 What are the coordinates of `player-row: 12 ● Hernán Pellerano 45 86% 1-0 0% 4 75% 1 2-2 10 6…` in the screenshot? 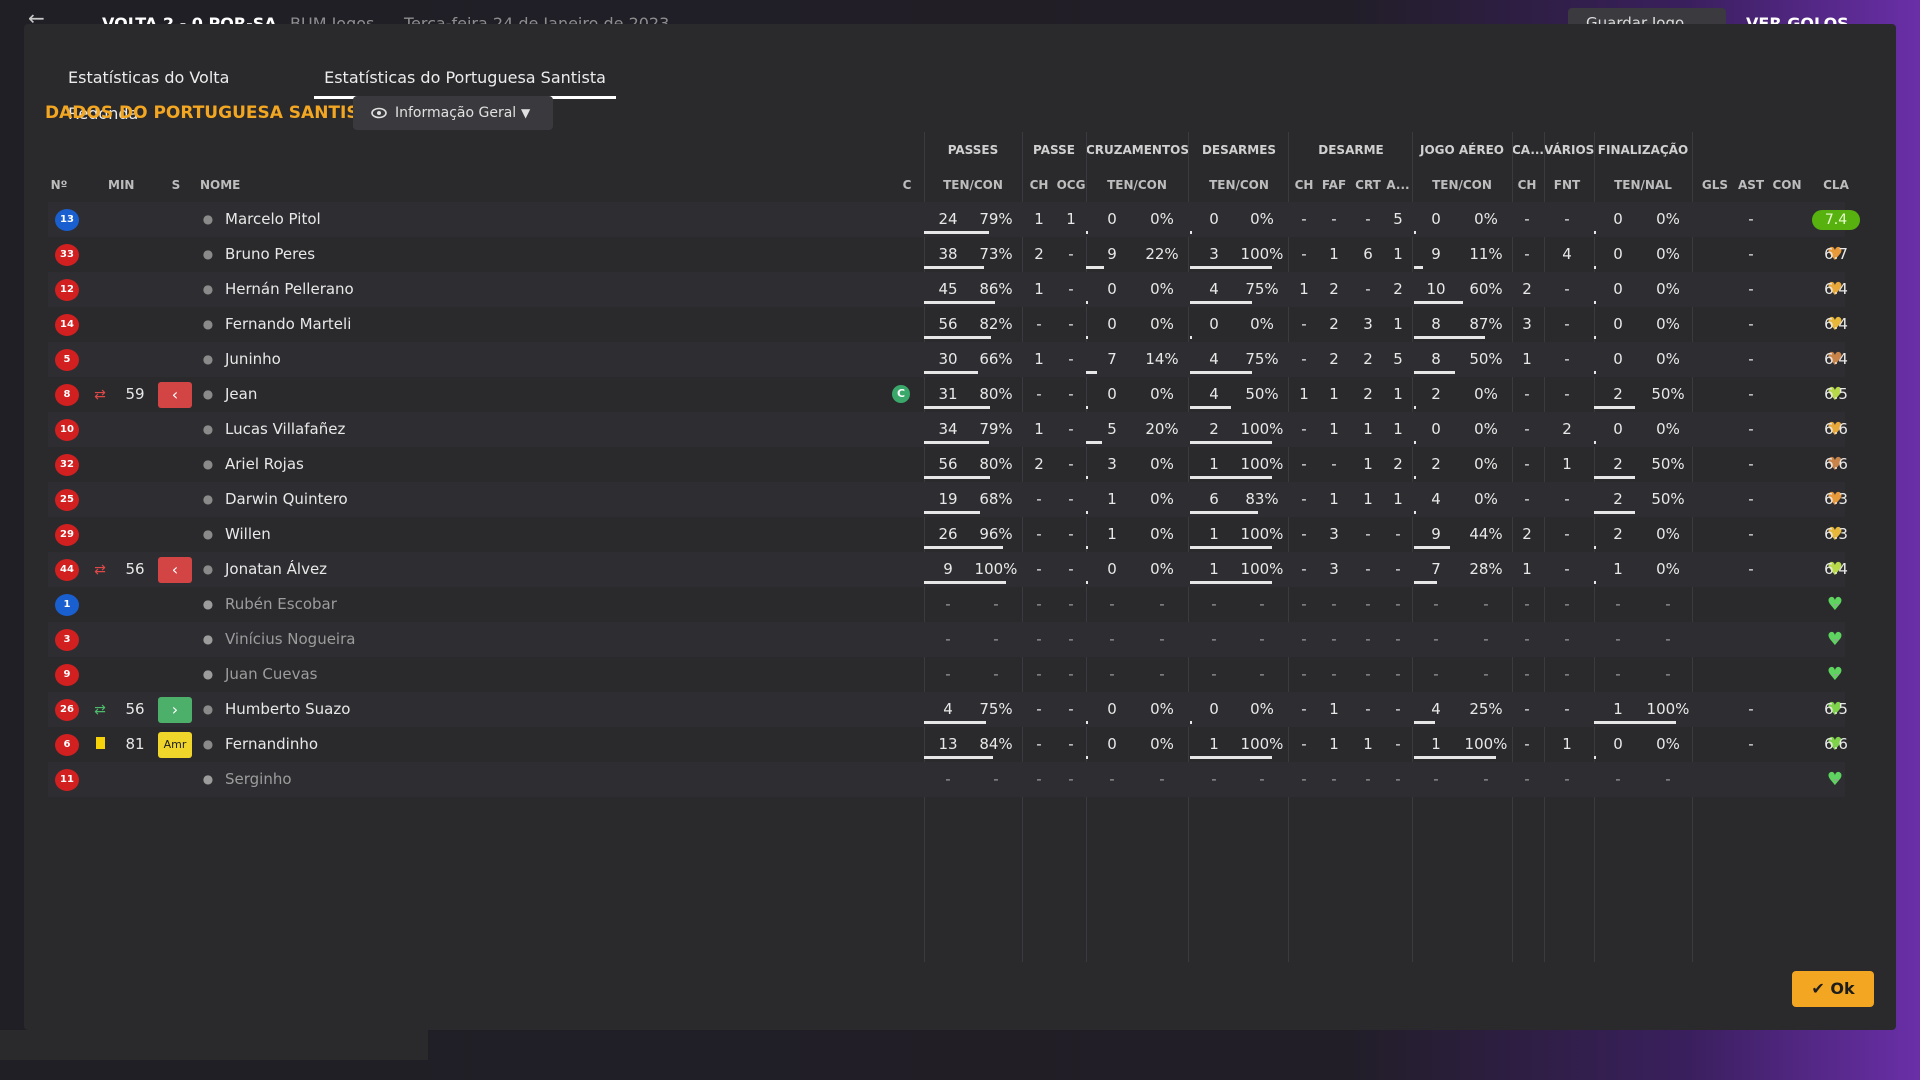 It's located at (948, 289).